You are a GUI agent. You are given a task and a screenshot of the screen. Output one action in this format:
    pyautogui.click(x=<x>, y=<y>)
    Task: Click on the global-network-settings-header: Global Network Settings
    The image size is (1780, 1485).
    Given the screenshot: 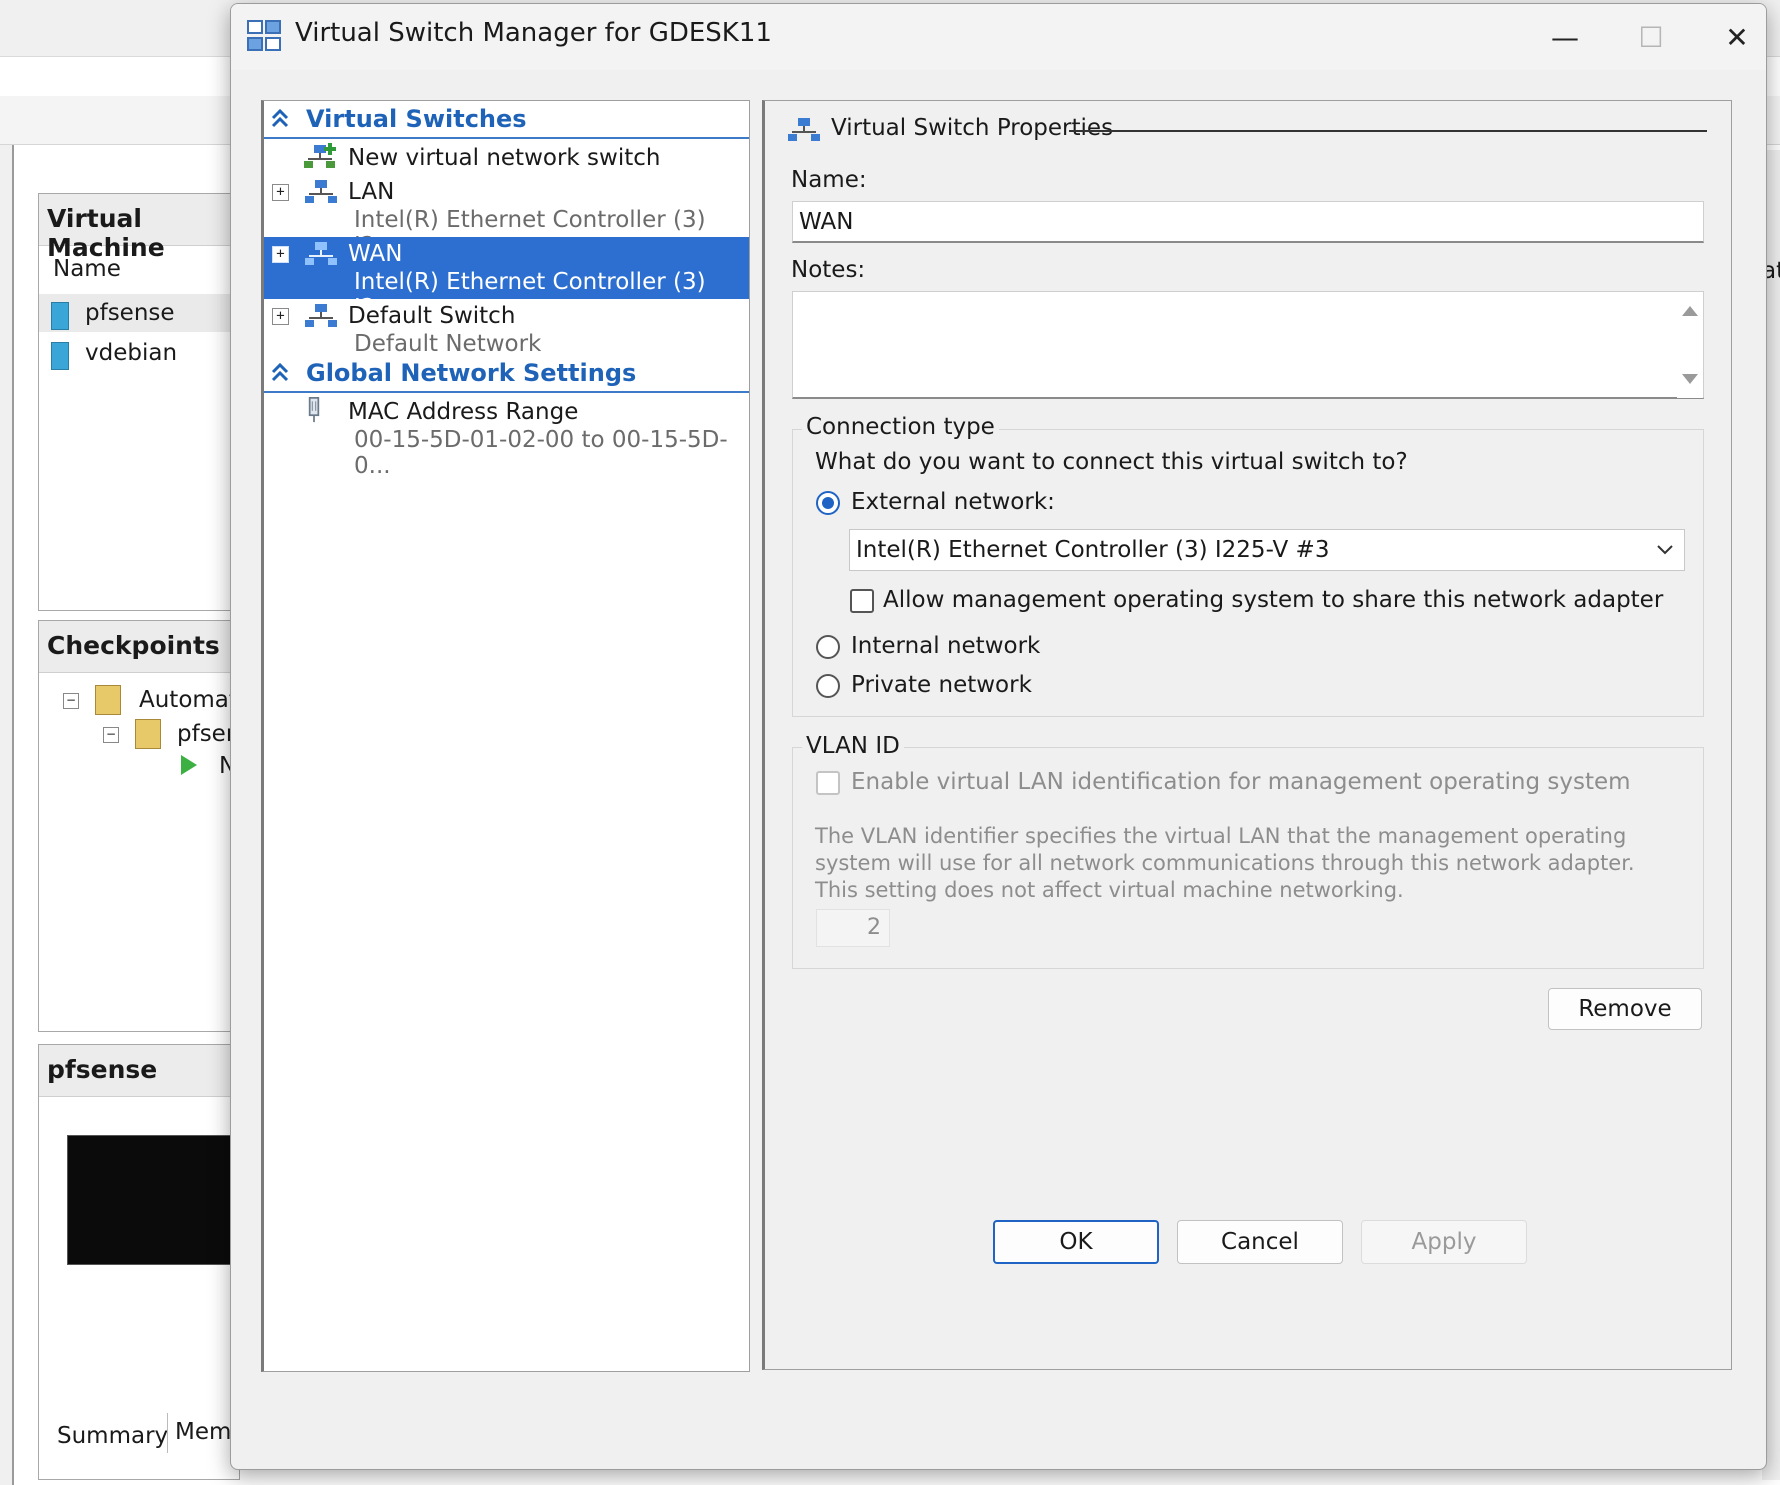 What is the action you would take?
    pyautogui.click(x=506, y=374)
    